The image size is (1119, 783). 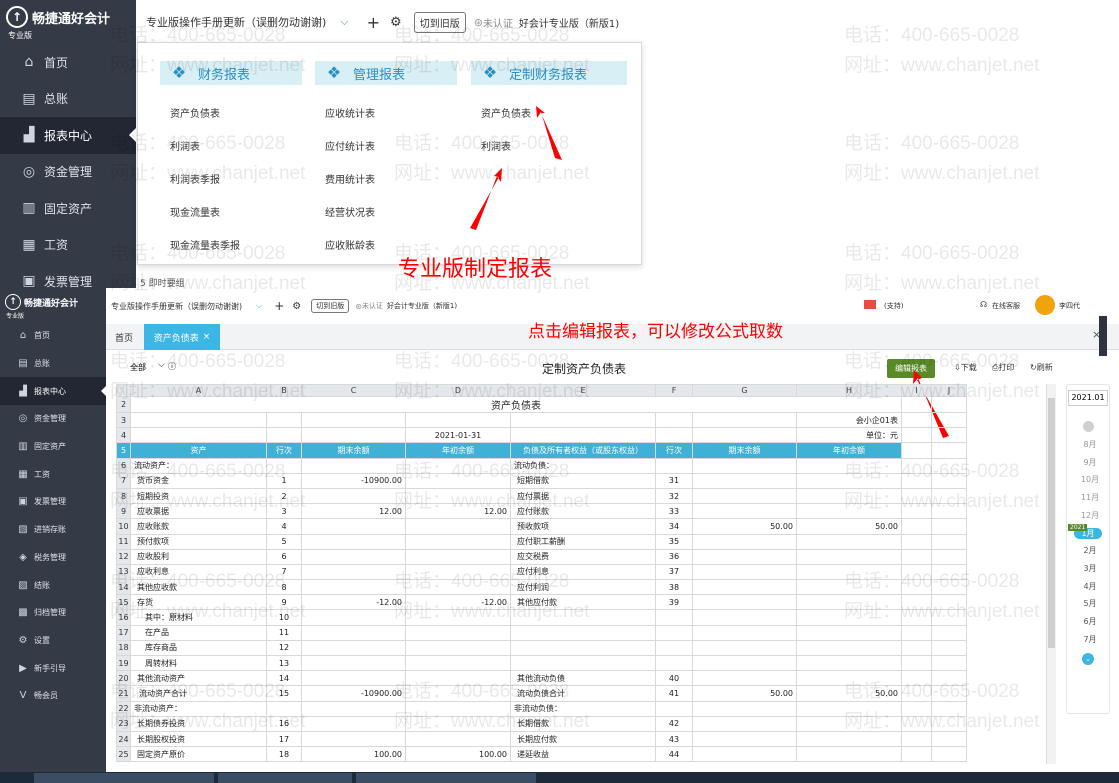 What do you see at coordinates (123, 678) in the screenshot?
I see `row-number: 20` at bounding box center [123, 678].